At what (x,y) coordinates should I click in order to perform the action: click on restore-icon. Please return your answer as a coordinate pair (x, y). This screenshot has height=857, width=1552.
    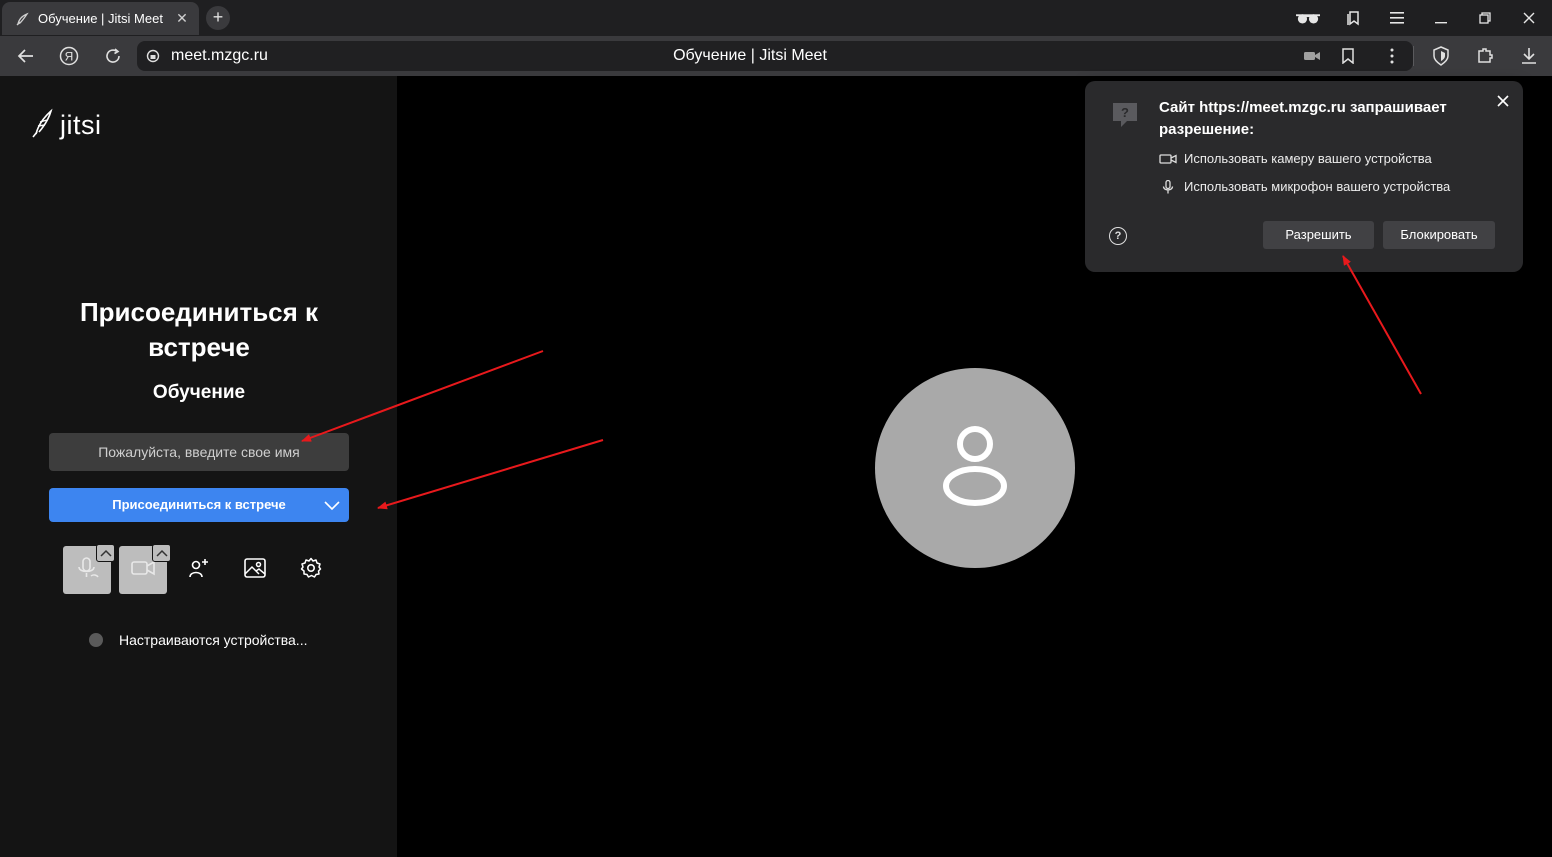
    Looking at the image, I should click on (1485, 18).